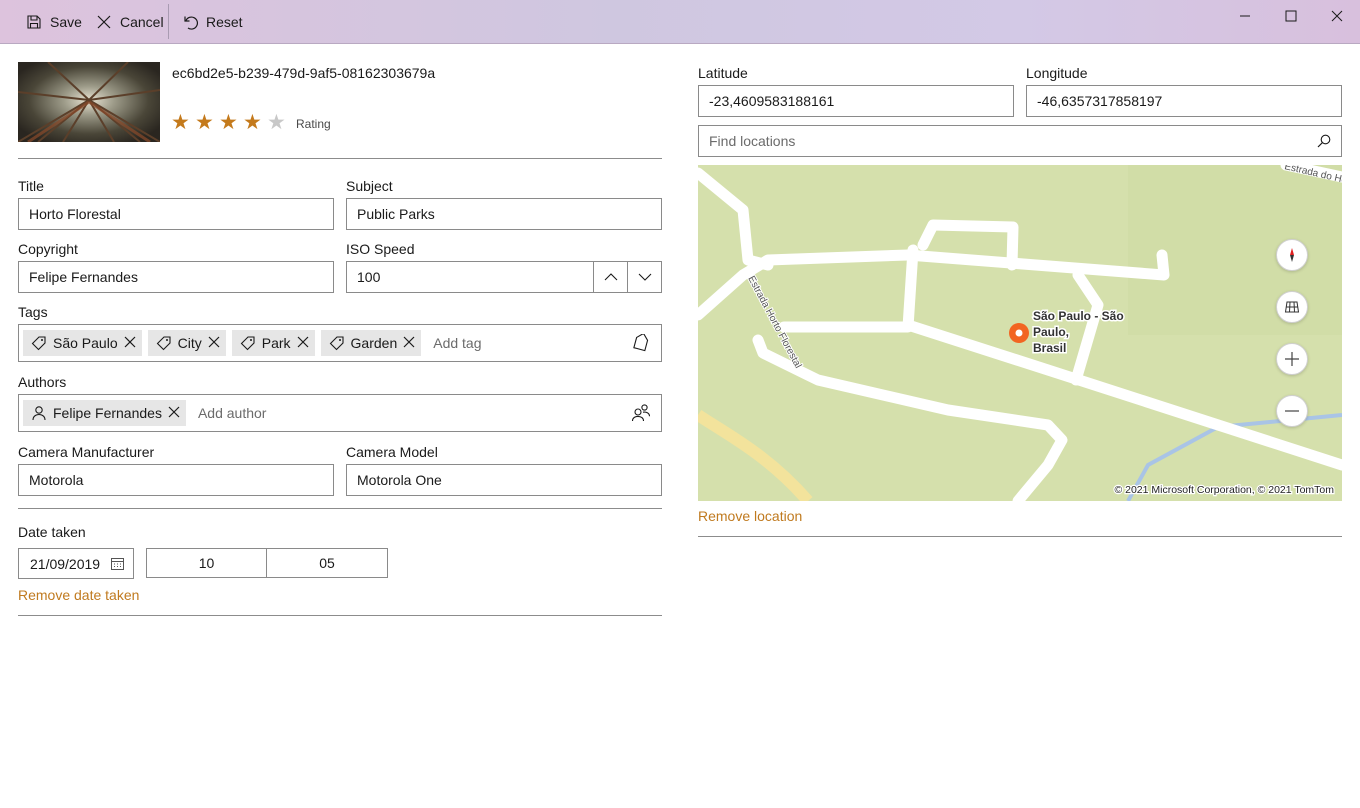  I want to click on close-window-icon, so click(1337, 16).